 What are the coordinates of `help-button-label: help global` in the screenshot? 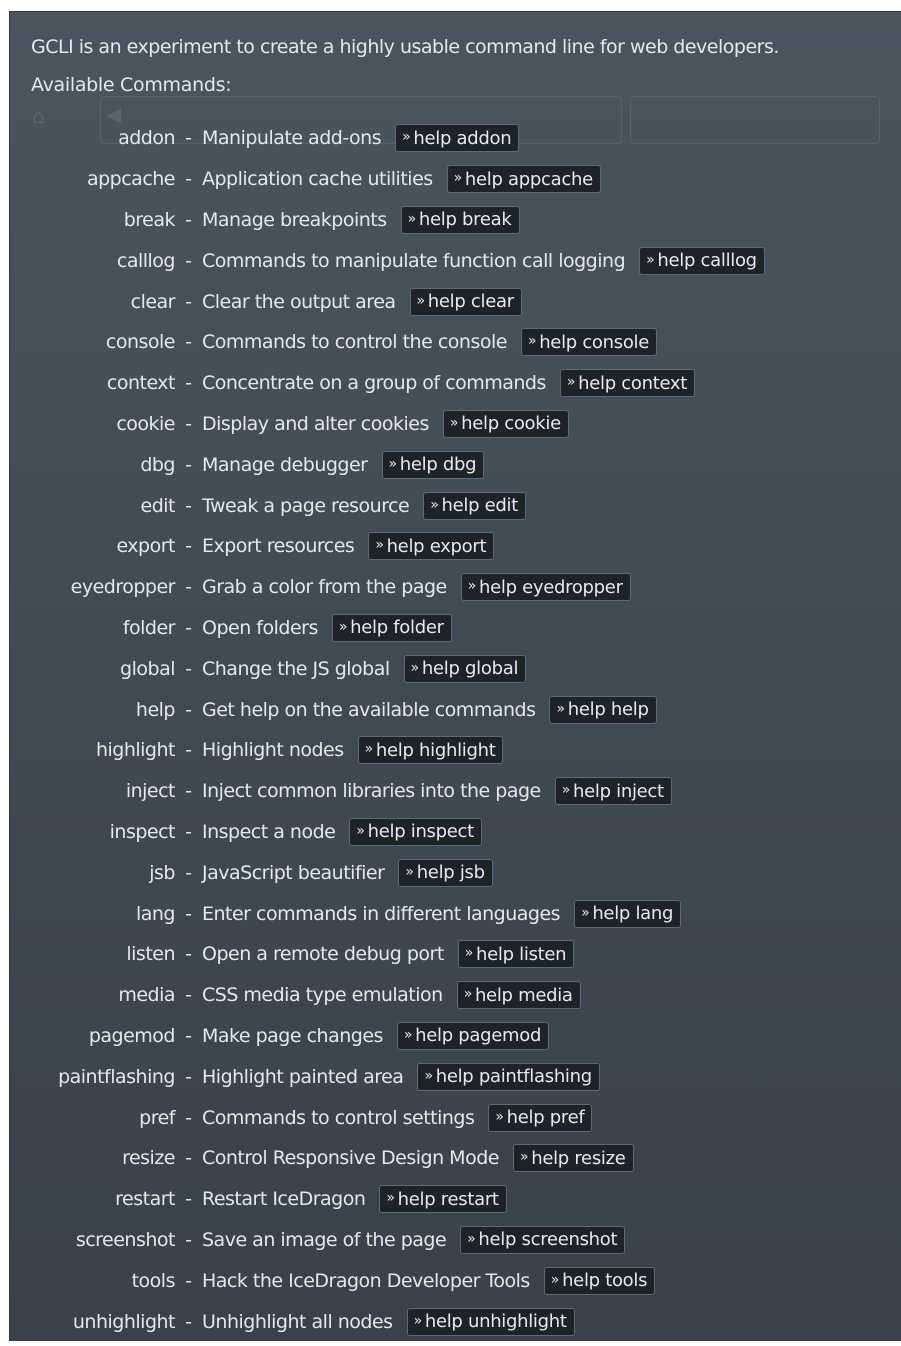 It's located at (470, 669).